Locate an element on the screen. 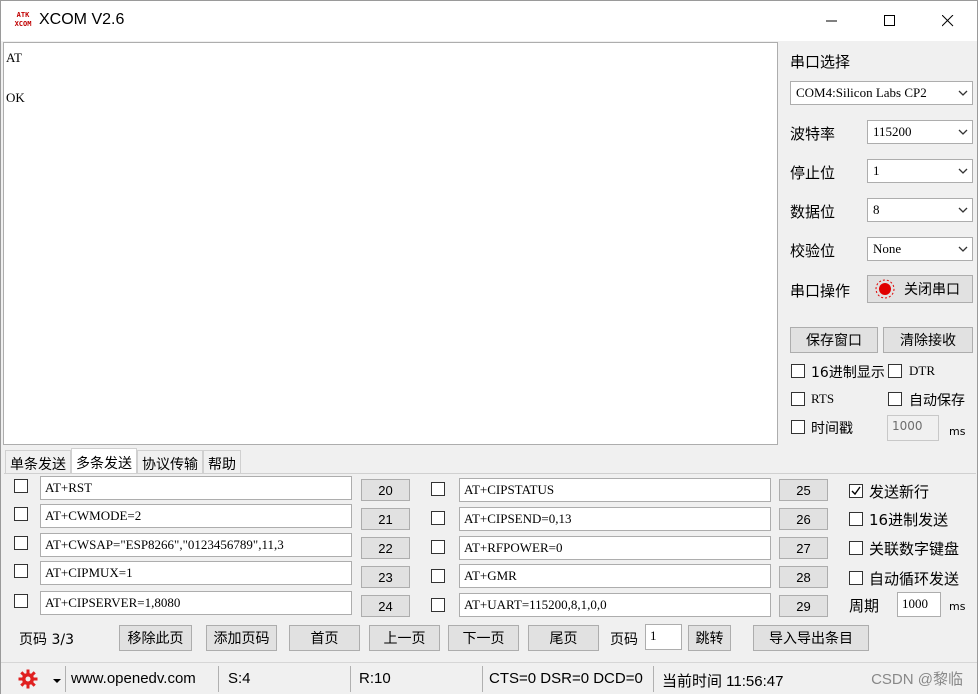 The image size is (978, 694). port-select: COM4:Silicon Labs CP2 is located at coordinates (881, 93).